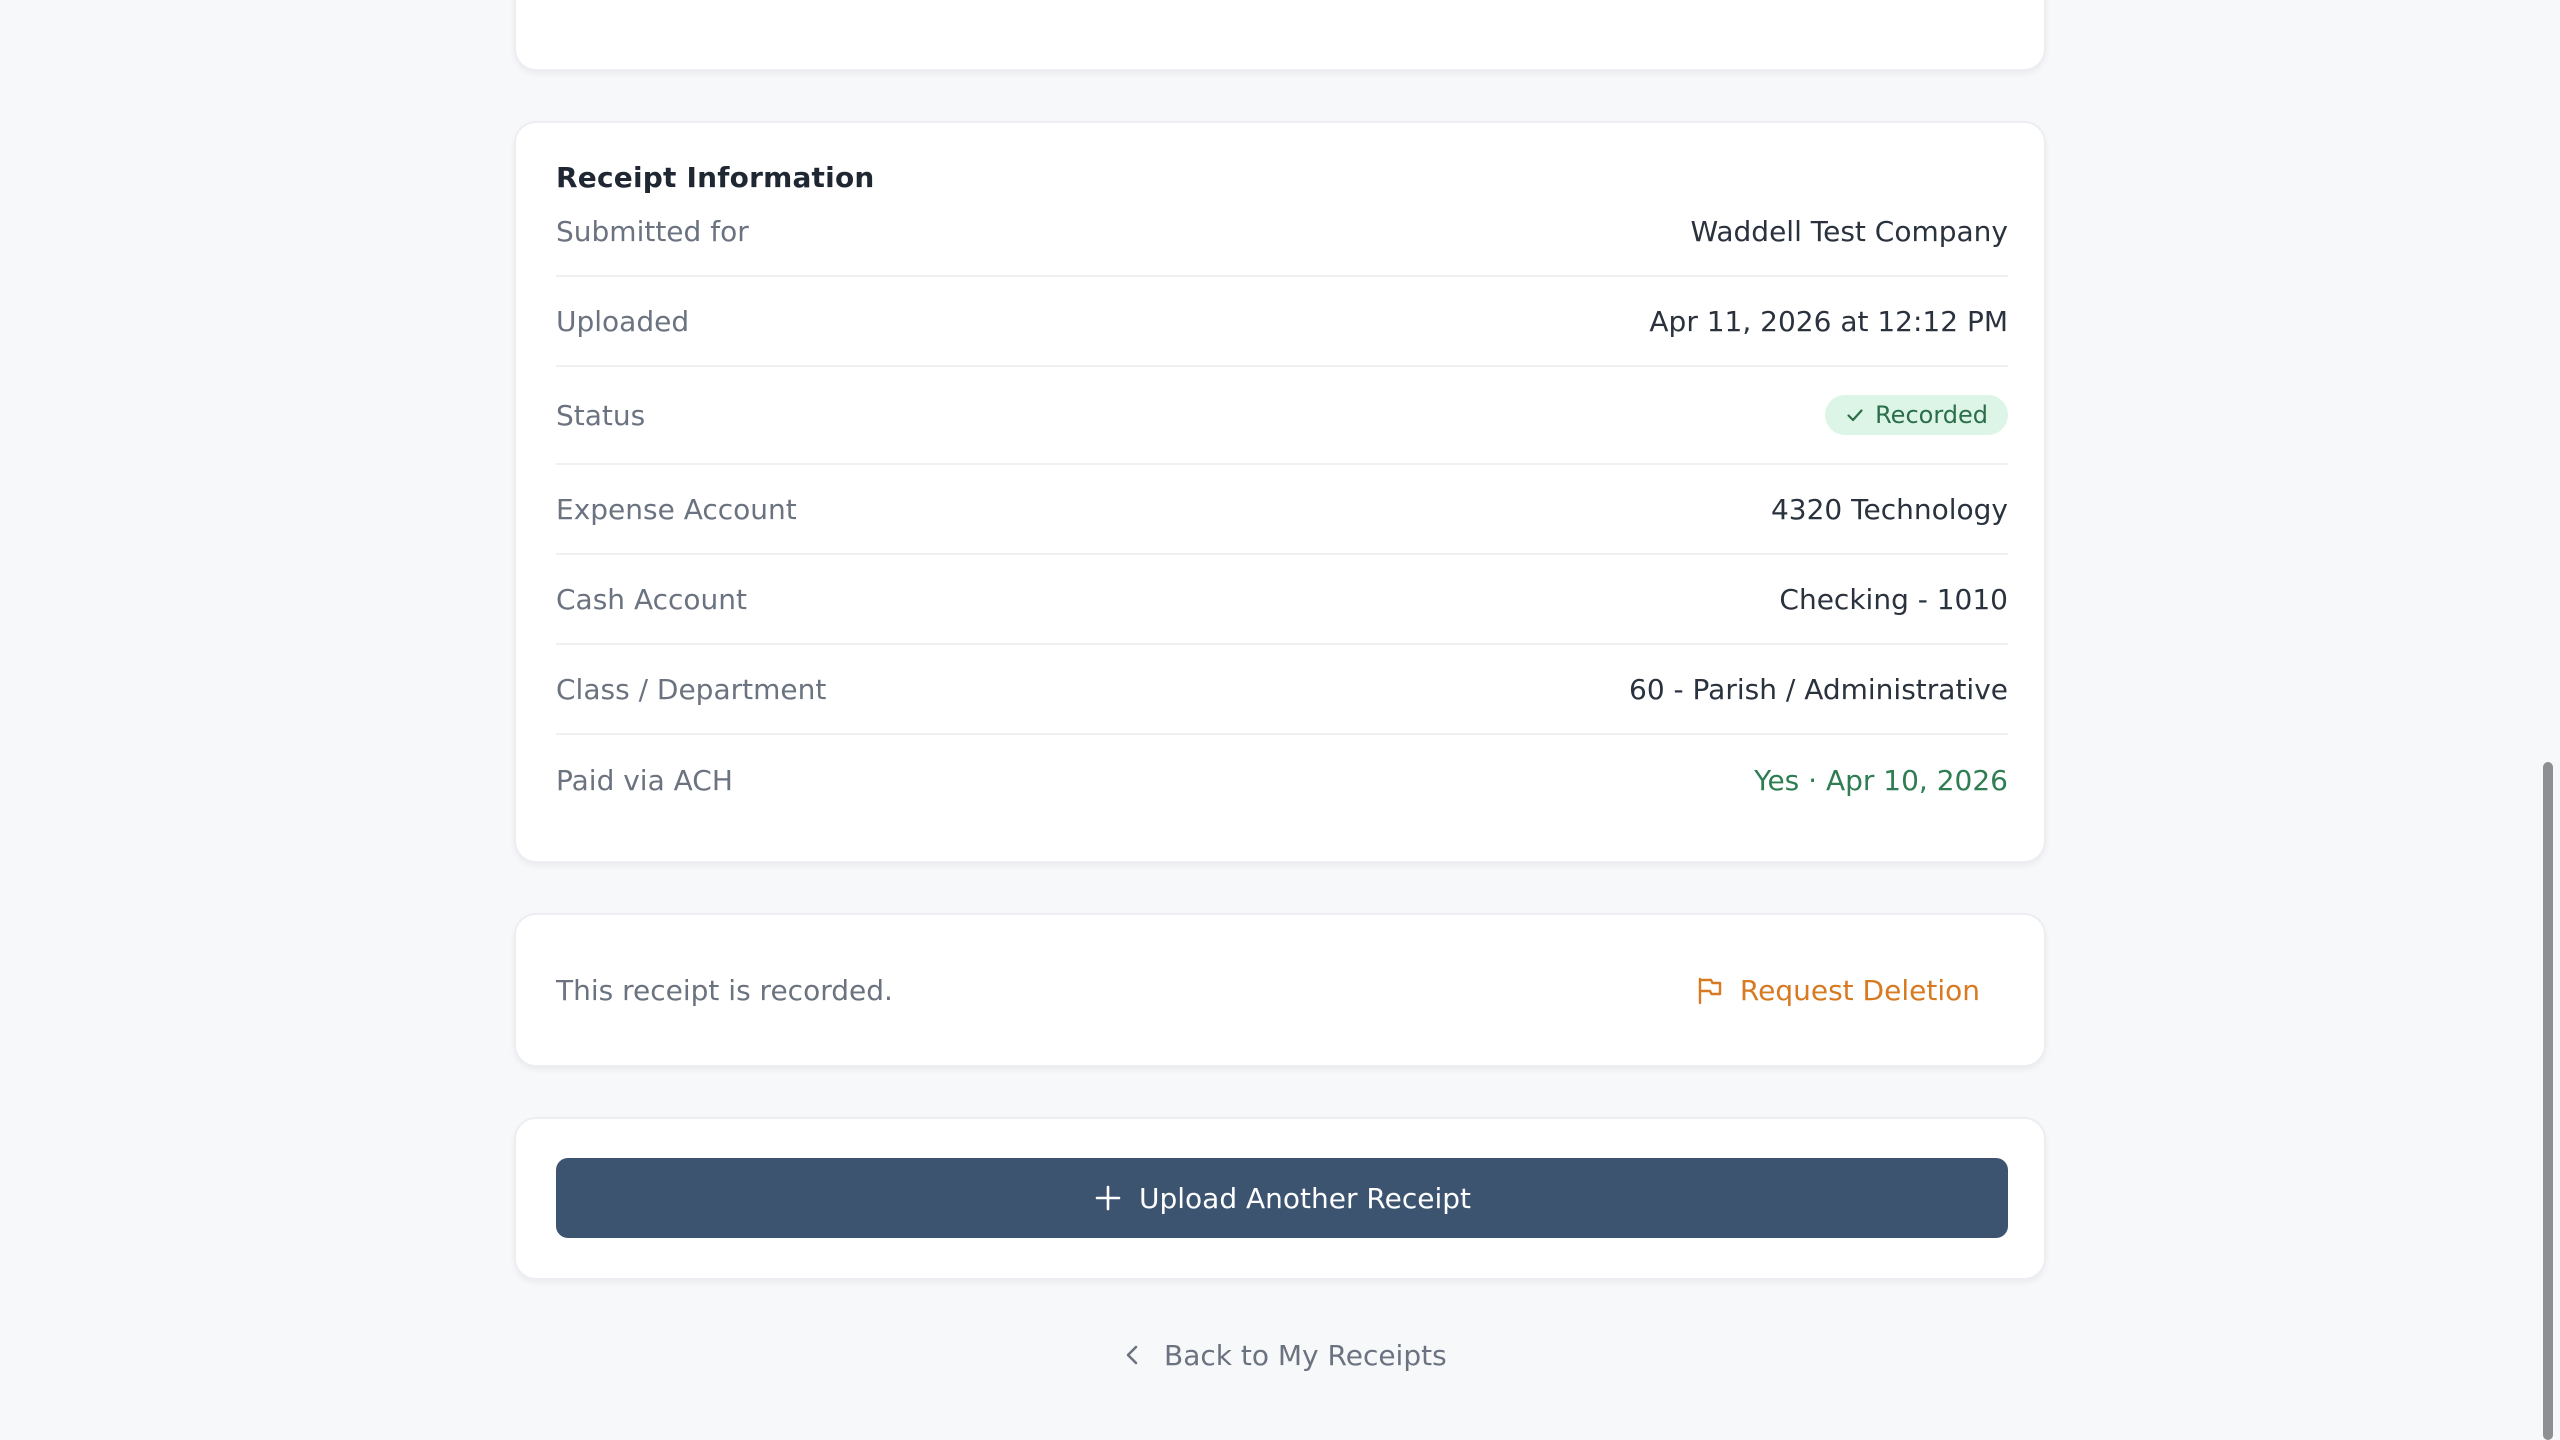 Image resolution: width=2560 pixels, height=1440 pixels. I want to click on flag-icon, so click(1710, 991).